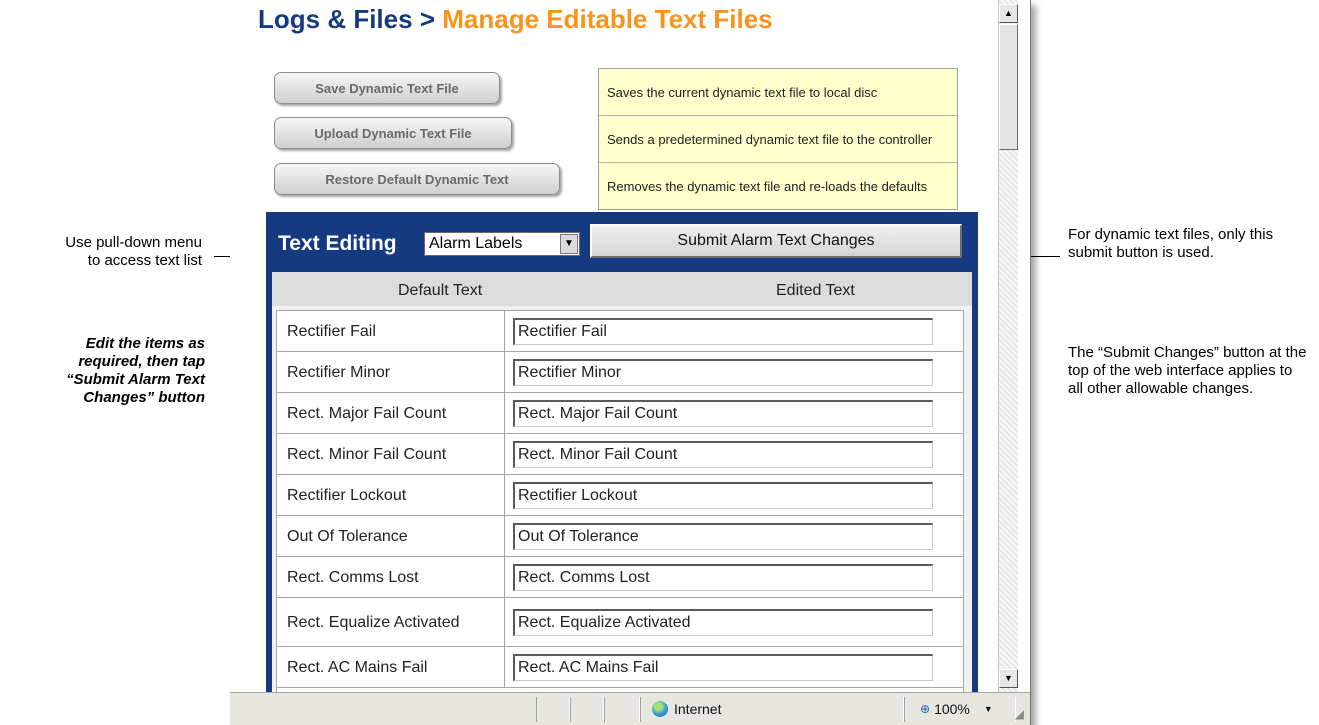 The image size is (1319, 725). I want to click on scroll-up-icon: ▲, so click(1008, 13).